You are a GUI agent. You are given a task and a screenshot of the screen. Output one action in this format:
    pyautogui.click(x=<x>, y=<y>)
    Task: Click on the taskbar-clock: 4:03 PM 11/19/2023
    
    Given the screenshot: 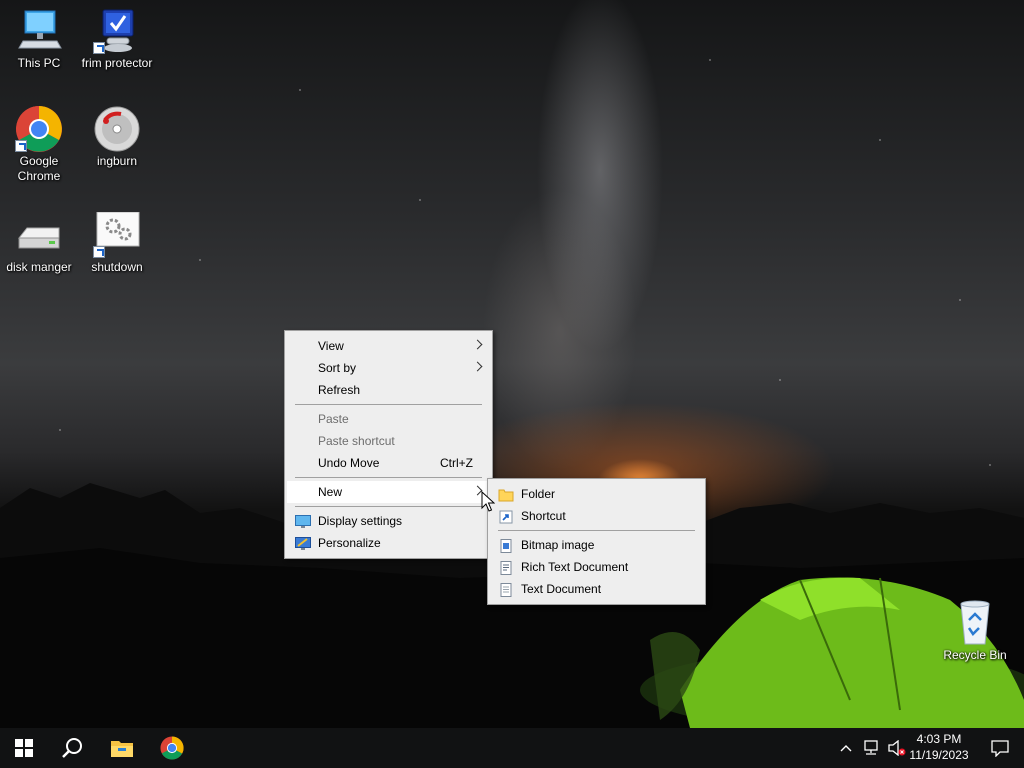 What is the action you would take?
    pyautogui.click(x=939, y=747)
    